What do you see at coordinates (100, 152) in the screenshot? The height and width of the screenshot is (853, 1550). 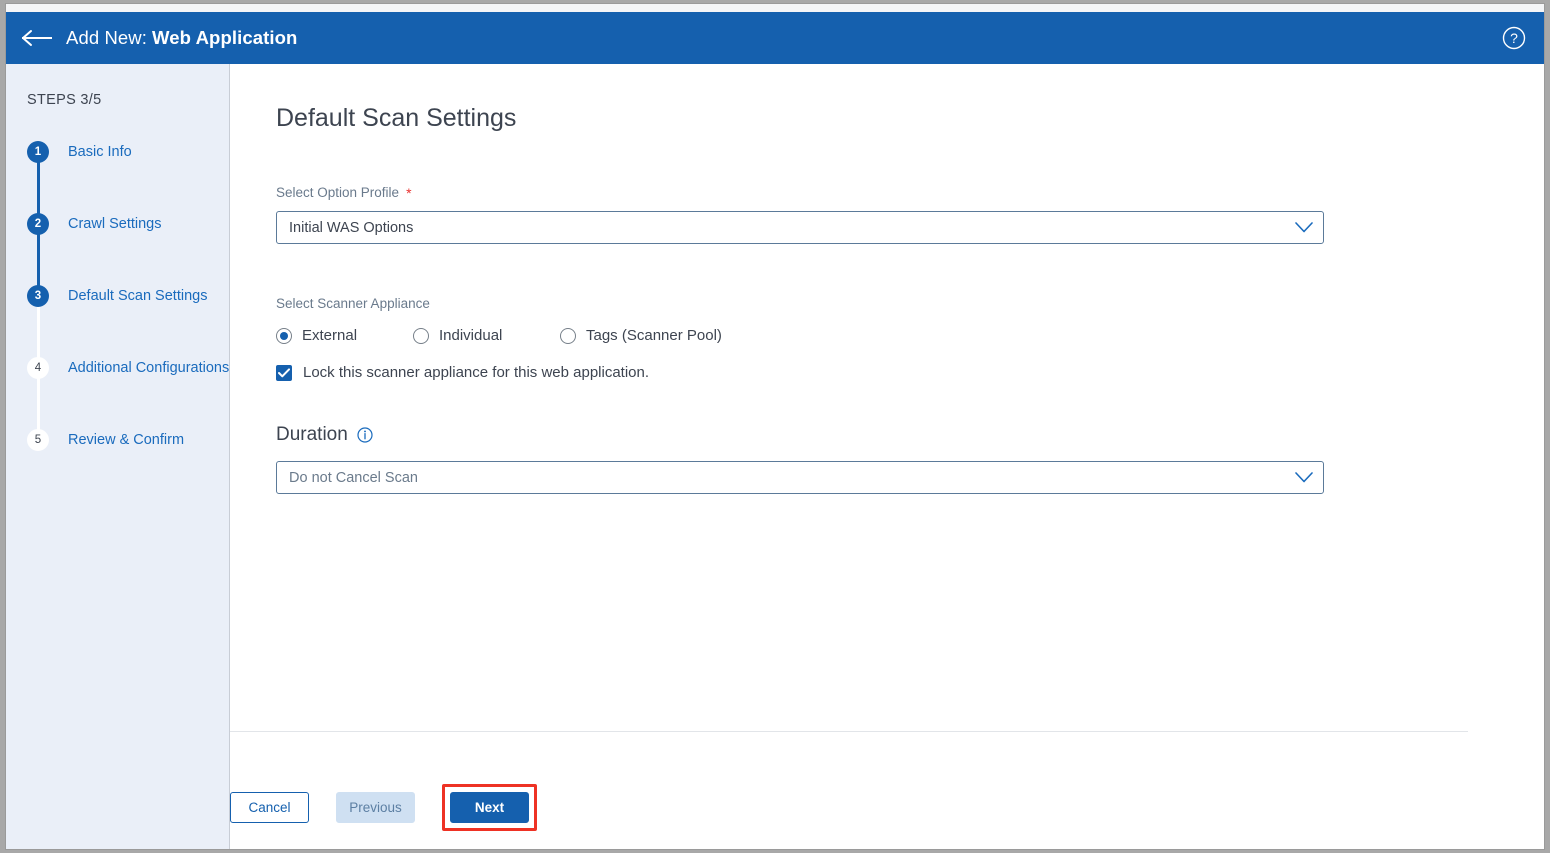 I see `step-label: Basic Info` at bounding box center [100, 152].